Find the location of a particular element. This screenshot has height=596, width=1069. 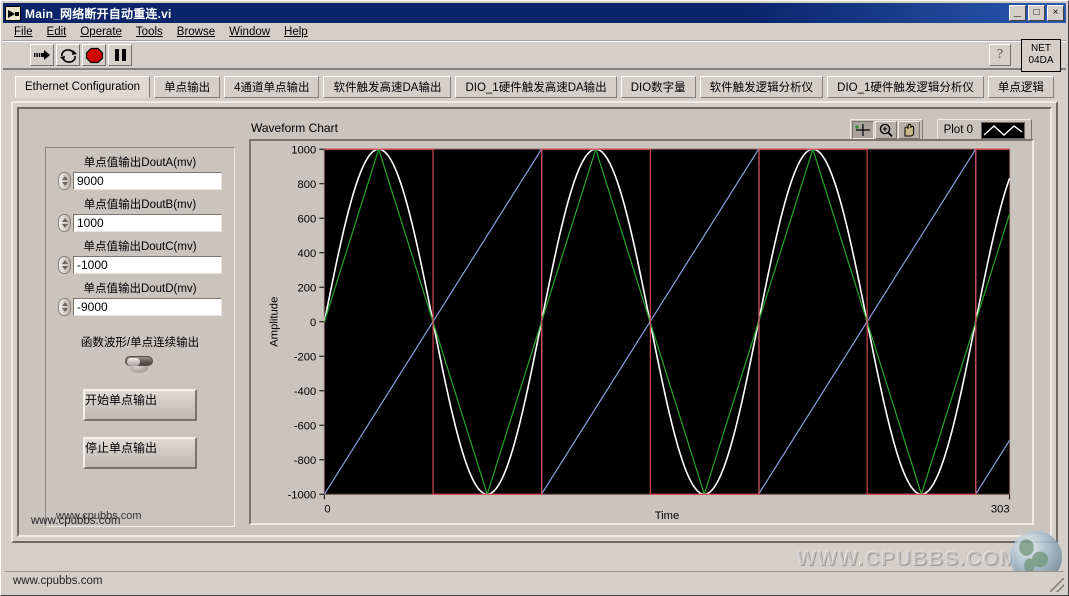

dout-c-input: -1000 is located at coordinates (147, 265).